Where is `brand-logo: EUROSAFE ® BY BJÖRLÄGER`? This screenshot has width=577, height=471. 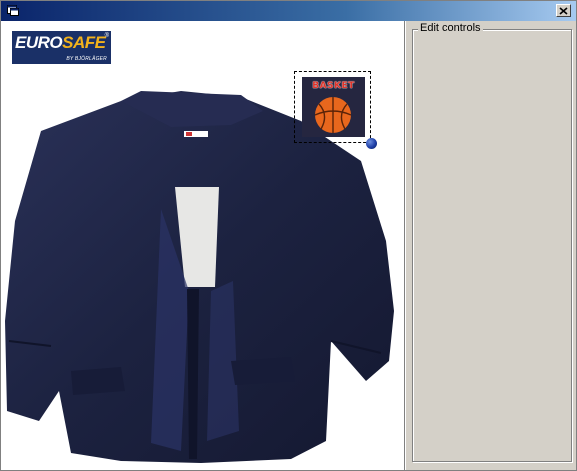 brand-logo: EUROSAFE ® BY BJÖRLÄGER is located at coordinates (61, 47).